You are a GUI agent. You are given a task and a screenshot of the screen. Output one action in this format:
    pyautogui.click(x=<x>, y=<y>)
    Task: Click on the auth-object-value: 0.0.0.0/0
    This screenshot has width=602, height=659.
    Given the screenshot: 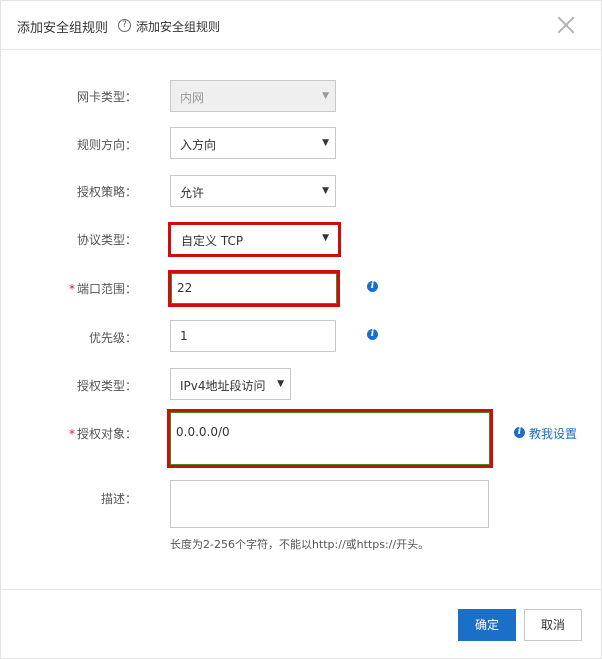 What is the action you would take?
    pyautogui.click(x=203, y=432)
    